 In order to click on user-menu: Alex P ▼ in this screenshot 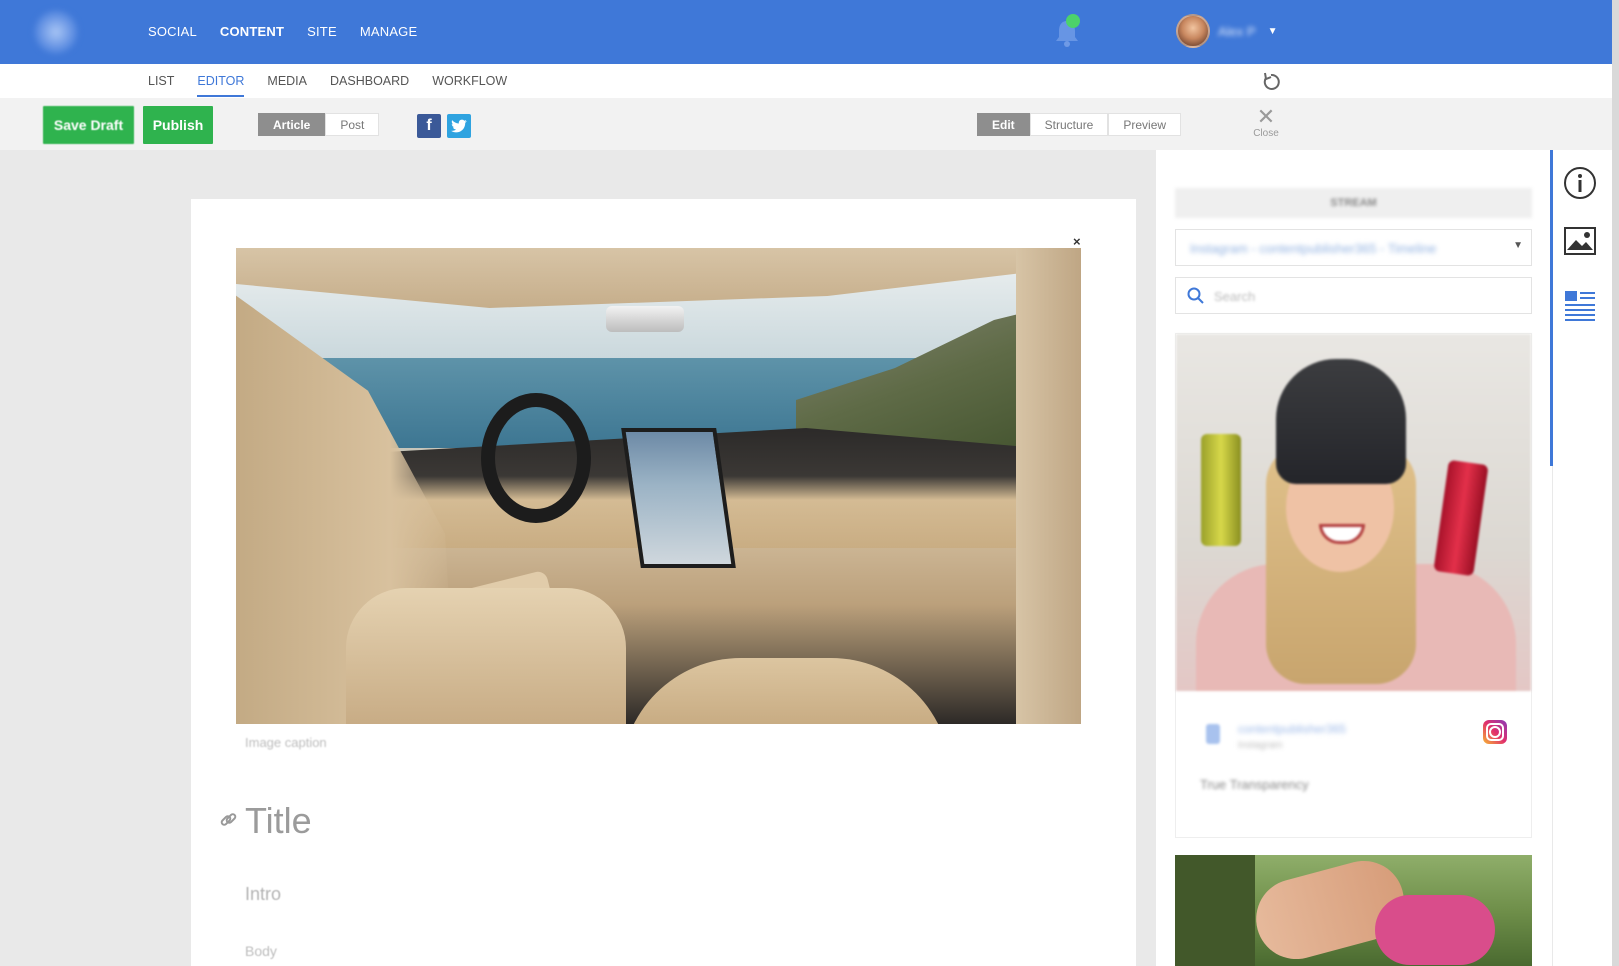, I will do `click(1226, 31)`.